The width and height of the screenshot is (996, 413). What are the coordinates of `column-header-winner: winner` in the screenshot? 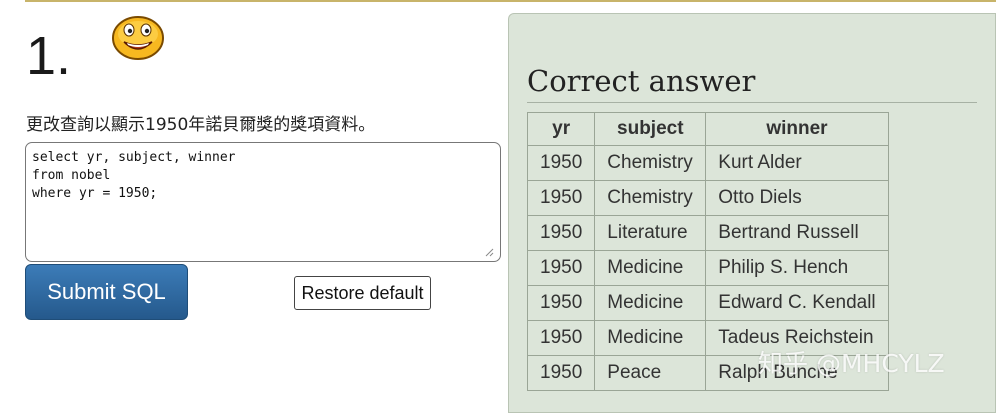 It's located at (797, 129).